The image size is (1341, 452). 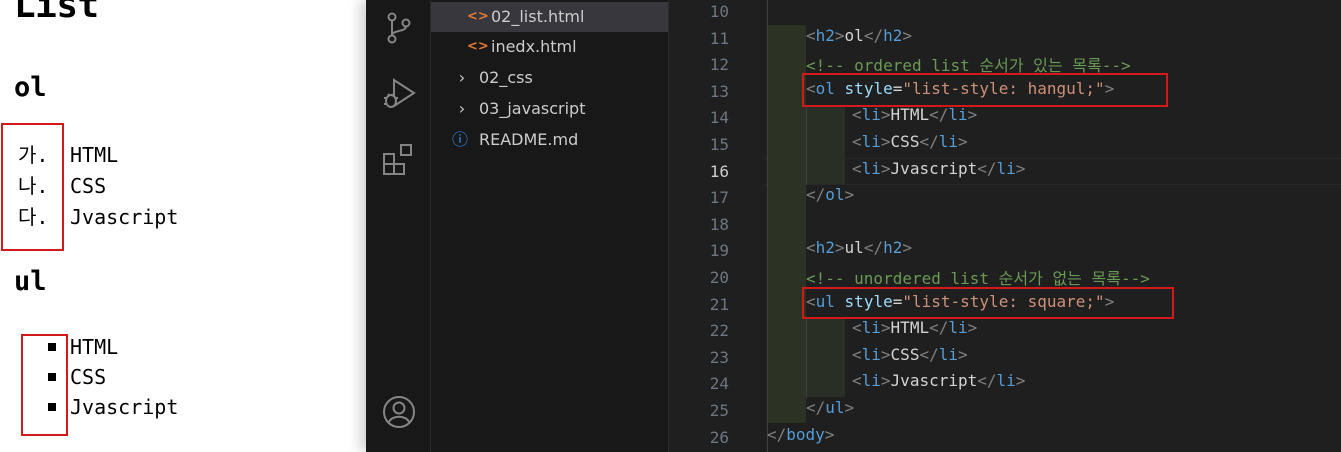 I want to click on line-number: 14, so click(x=719, y=118).